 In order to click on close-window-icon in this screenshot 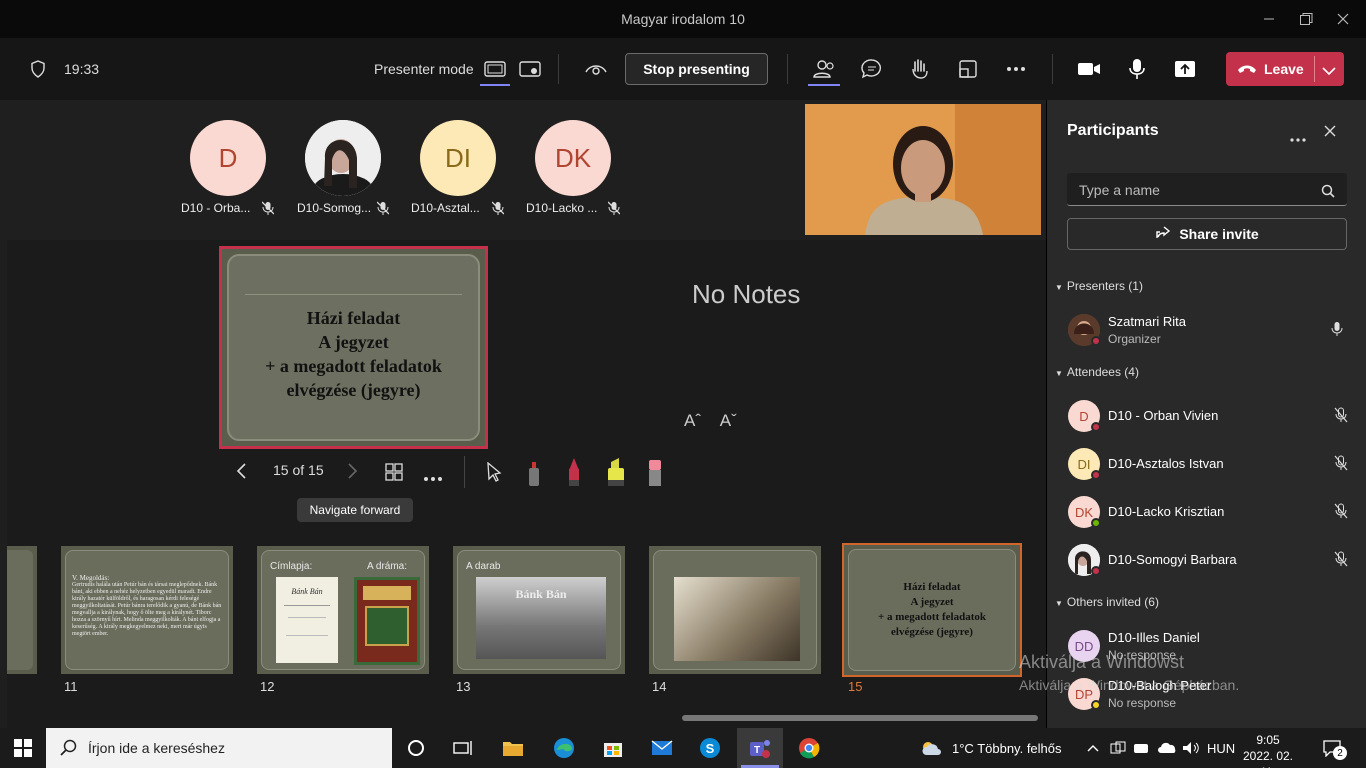, I will do `click(1343, 19)`.